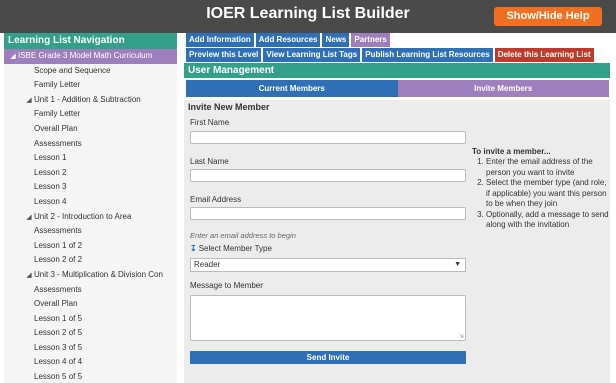 The width and height of the screenshot is (616, 383). I want to click on sidebar-title: Learning List Navigation, so click(90, 41).